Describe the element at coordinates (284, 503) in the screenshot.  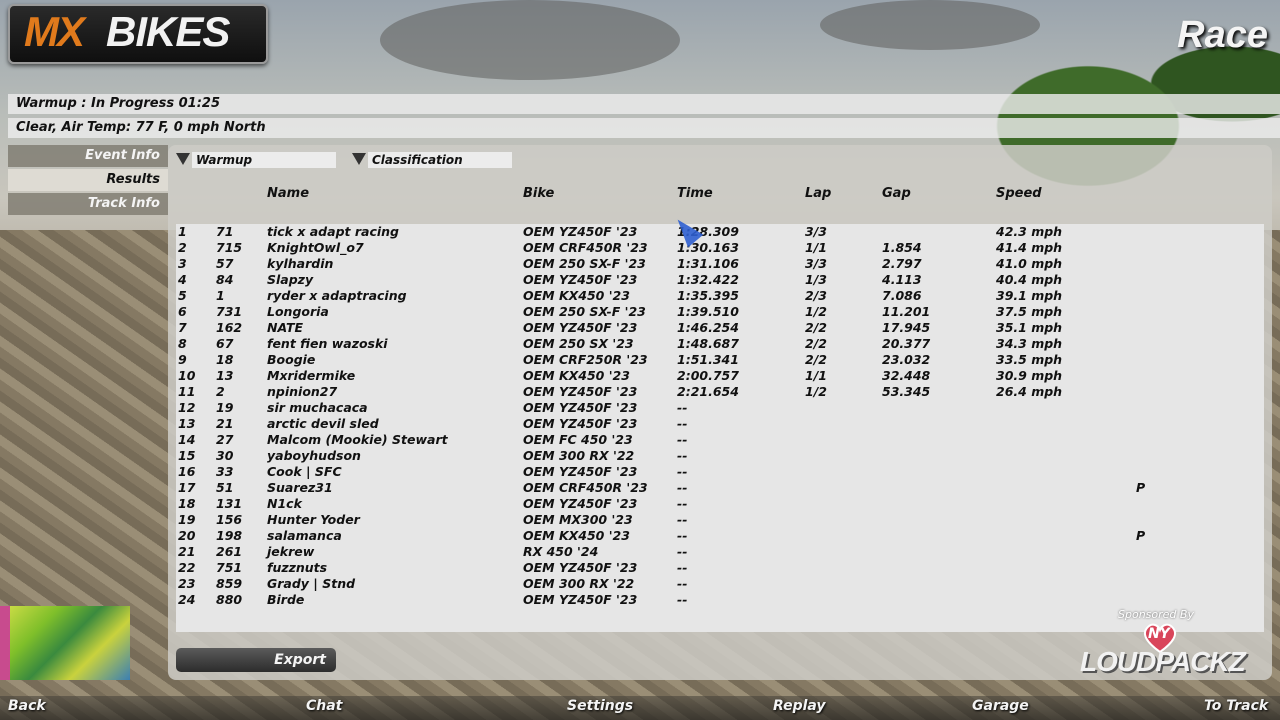
I see `cell-name: N1ck` at that location.